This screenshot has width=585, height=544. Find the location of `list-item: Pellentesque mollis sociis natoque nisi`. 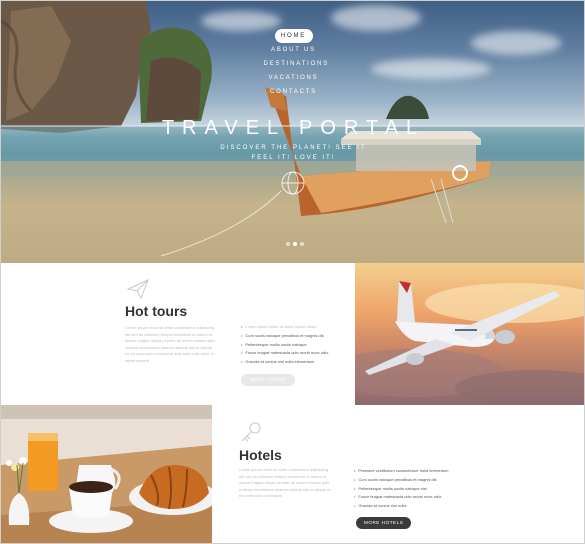

list-item: Pellentesque mollis sociis natoque nisi is located at coordinates (401, 489).